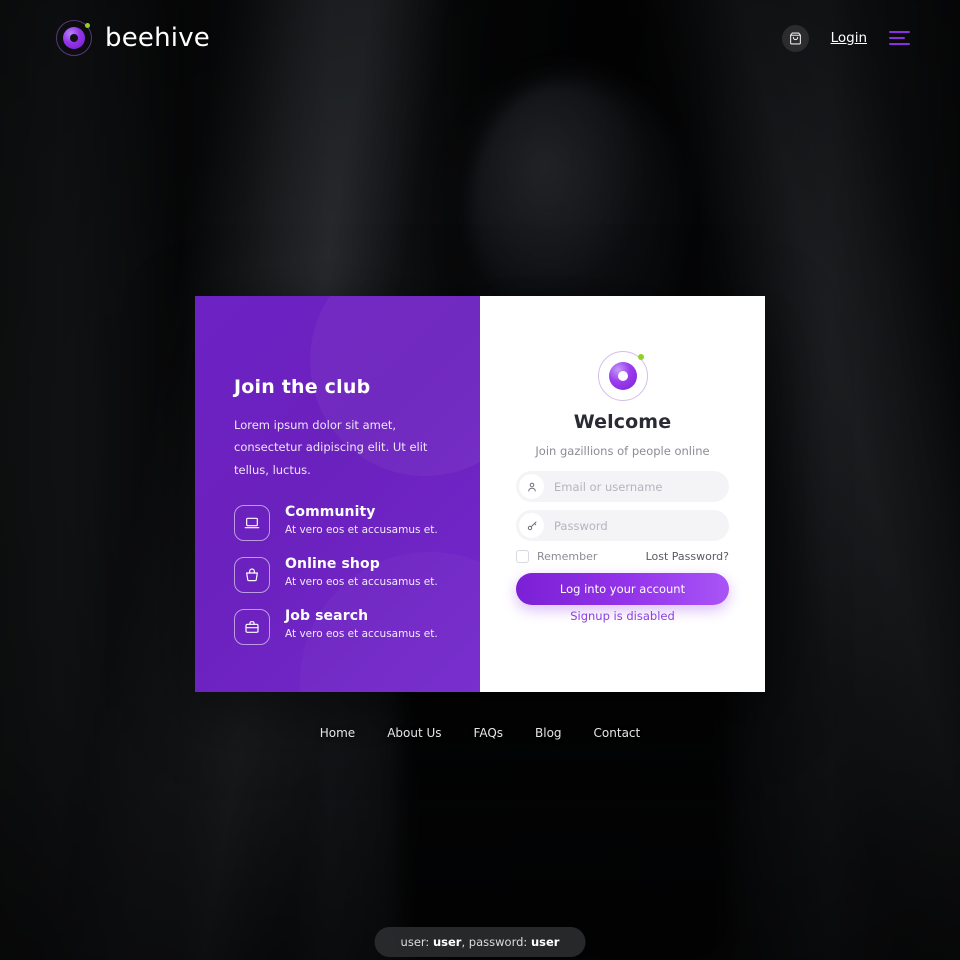 The height and width of the screenshot is (960, 960). I want to click on briefcase-icon, so click(252, 627).